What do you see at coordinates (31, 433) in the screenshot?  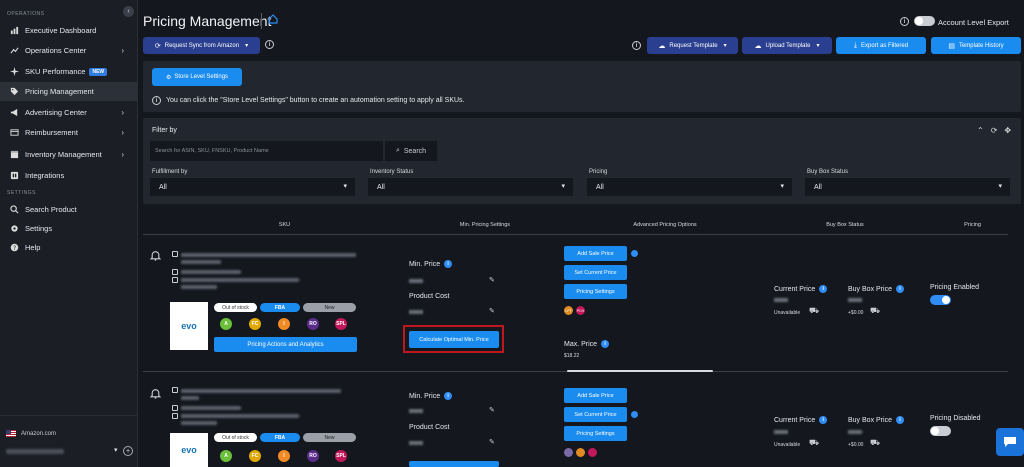 I see `store-selector: Amazon.com` at bounding box center [31, 433].